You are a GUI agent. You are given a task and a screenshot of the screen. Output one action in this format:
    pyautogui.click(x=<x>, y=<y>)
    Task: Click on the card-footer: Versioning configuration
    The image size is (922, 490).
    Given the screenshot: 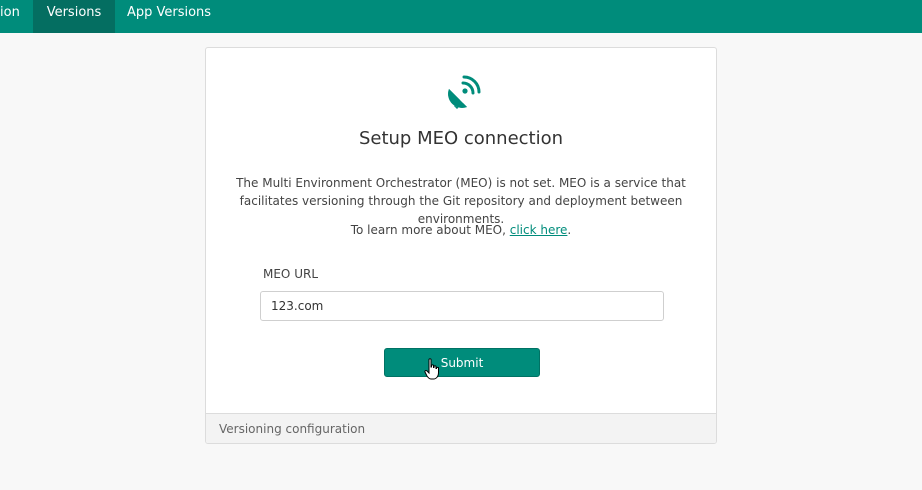 What is the action you would take?
    pyautogui.click(x=461, y=428)
    